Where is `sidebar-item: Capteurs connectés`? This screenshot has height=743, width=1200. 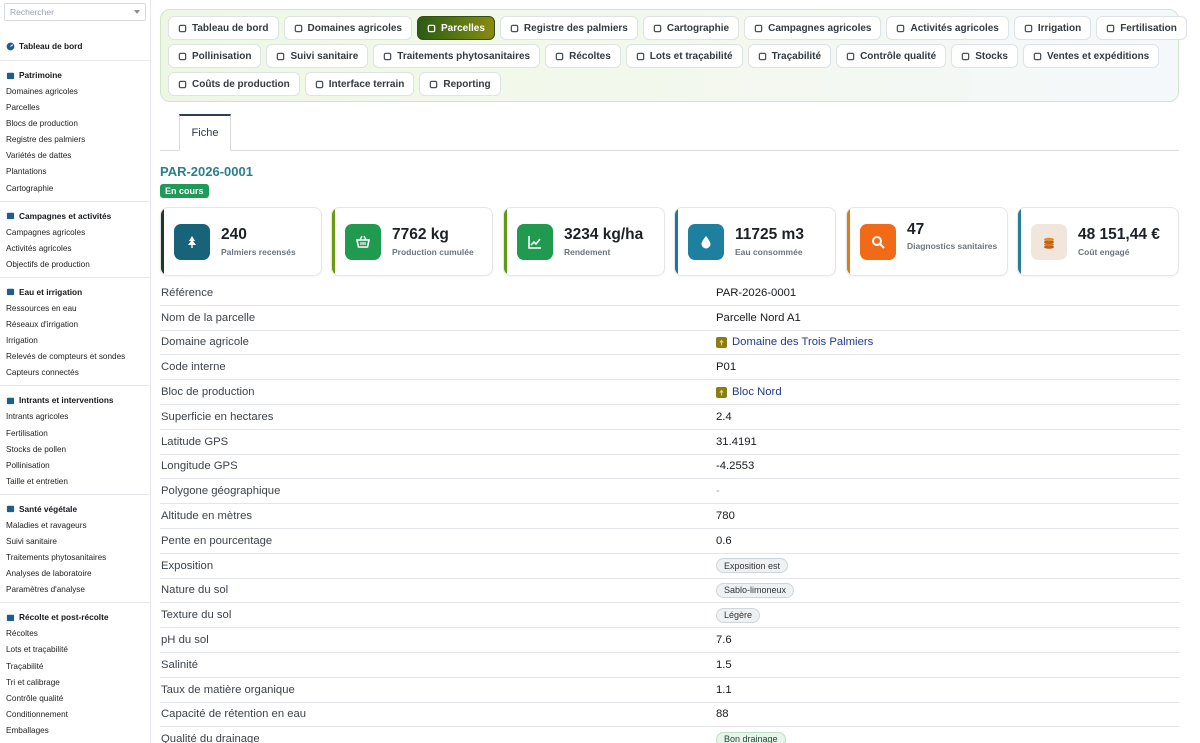 sidebar-item: Capteurs connectés is located at coordinates (75, 373).